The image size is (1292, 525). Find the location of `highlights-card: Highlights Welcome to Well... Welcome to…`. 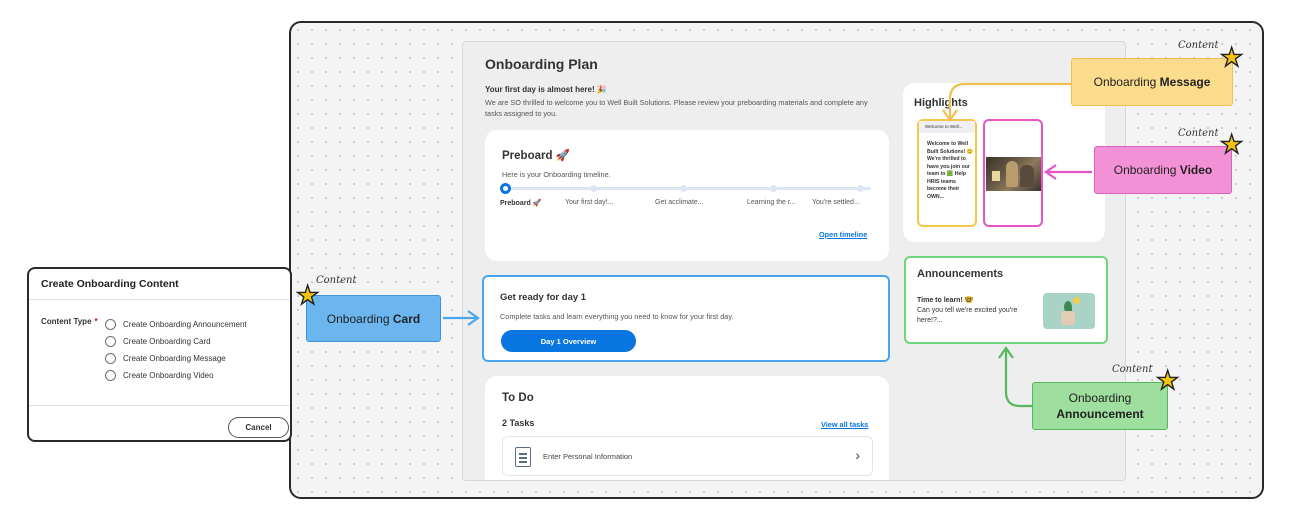

highlights-card: Highlights Welcome to Well... Welcome to… is located at coordinates (1004, 162).